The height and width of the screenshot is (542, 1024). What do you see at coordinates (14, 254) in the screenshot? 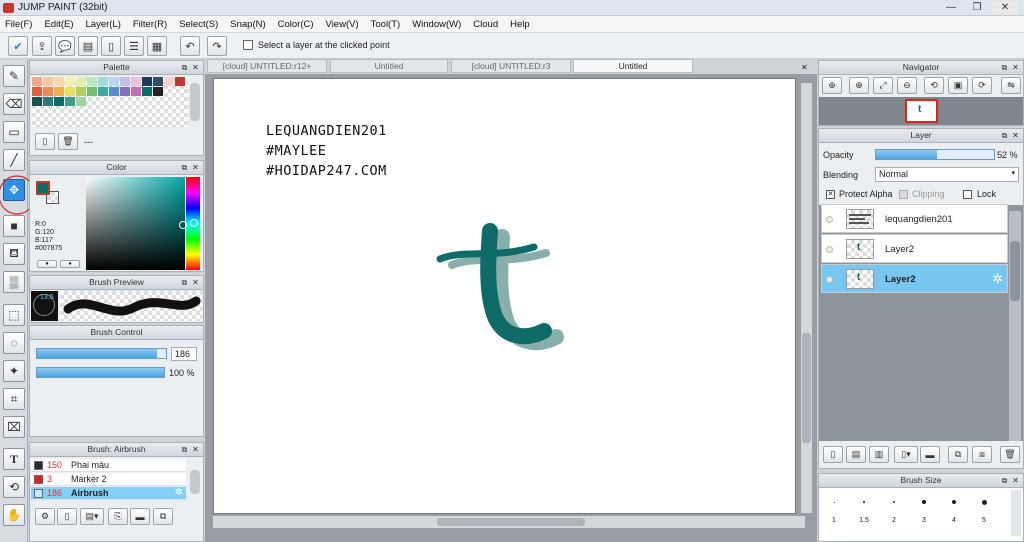
I see `bucket-tool-icon: ⛾` at bounding box center [14, 254].